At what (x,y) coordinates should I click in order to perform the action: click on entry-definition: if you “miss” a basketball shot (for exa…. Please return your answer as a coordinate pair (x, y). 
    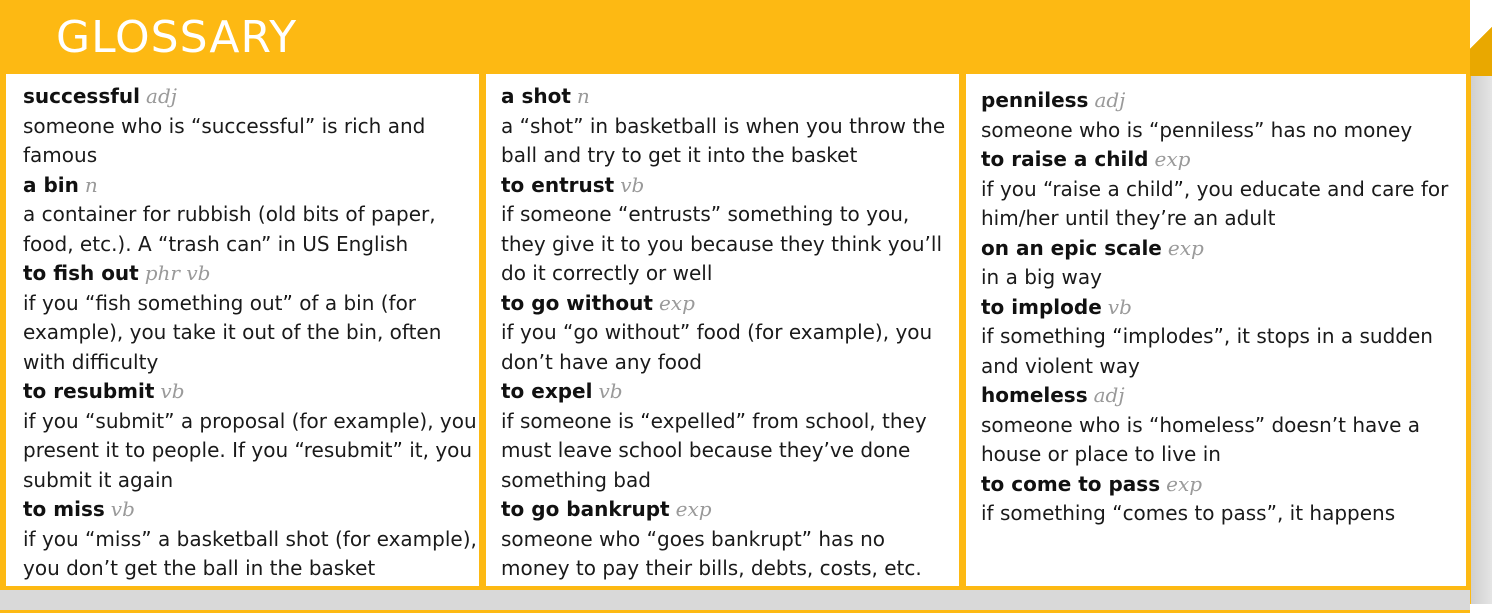
    Looking at the image, I should click on (250, 553).